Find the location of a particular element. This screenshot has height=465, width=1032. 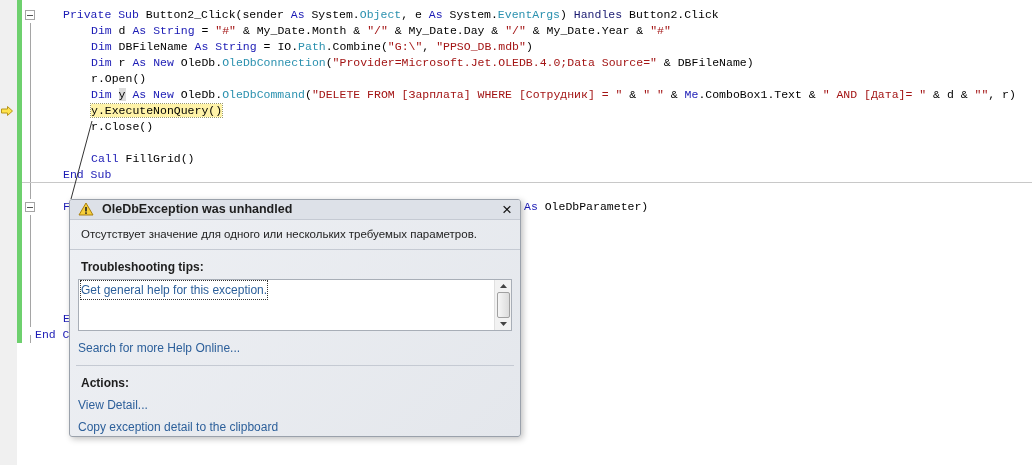

scroll-thumb is located at coordinates (503, 305).